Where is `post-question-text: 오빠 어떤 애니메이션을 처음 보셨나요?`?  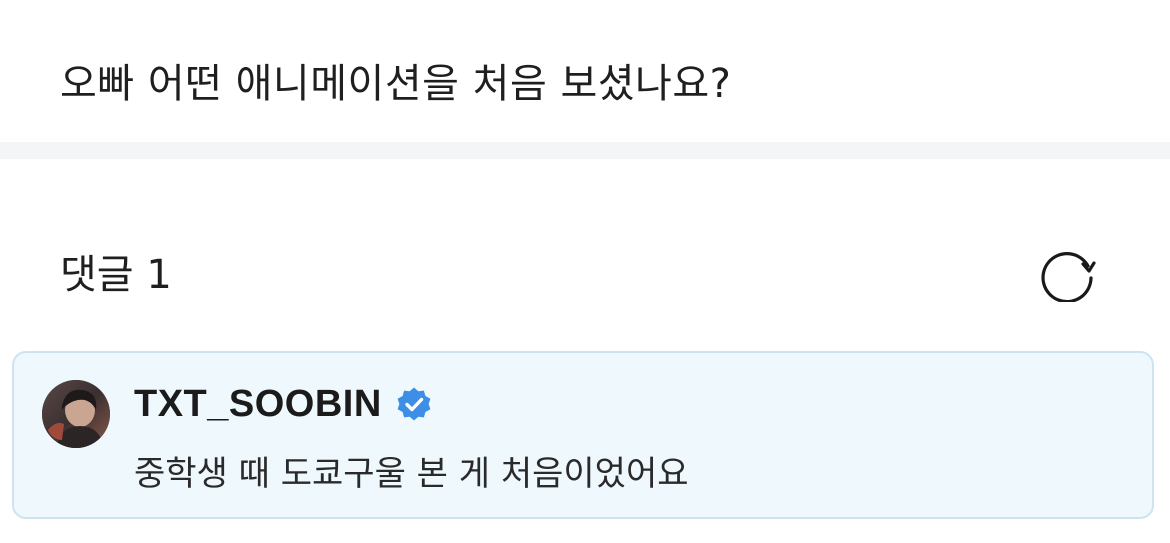 post-question-text: 오빠 어떤 애니메이션을 처음 보셨나요? is located at coordinates (396, 84).